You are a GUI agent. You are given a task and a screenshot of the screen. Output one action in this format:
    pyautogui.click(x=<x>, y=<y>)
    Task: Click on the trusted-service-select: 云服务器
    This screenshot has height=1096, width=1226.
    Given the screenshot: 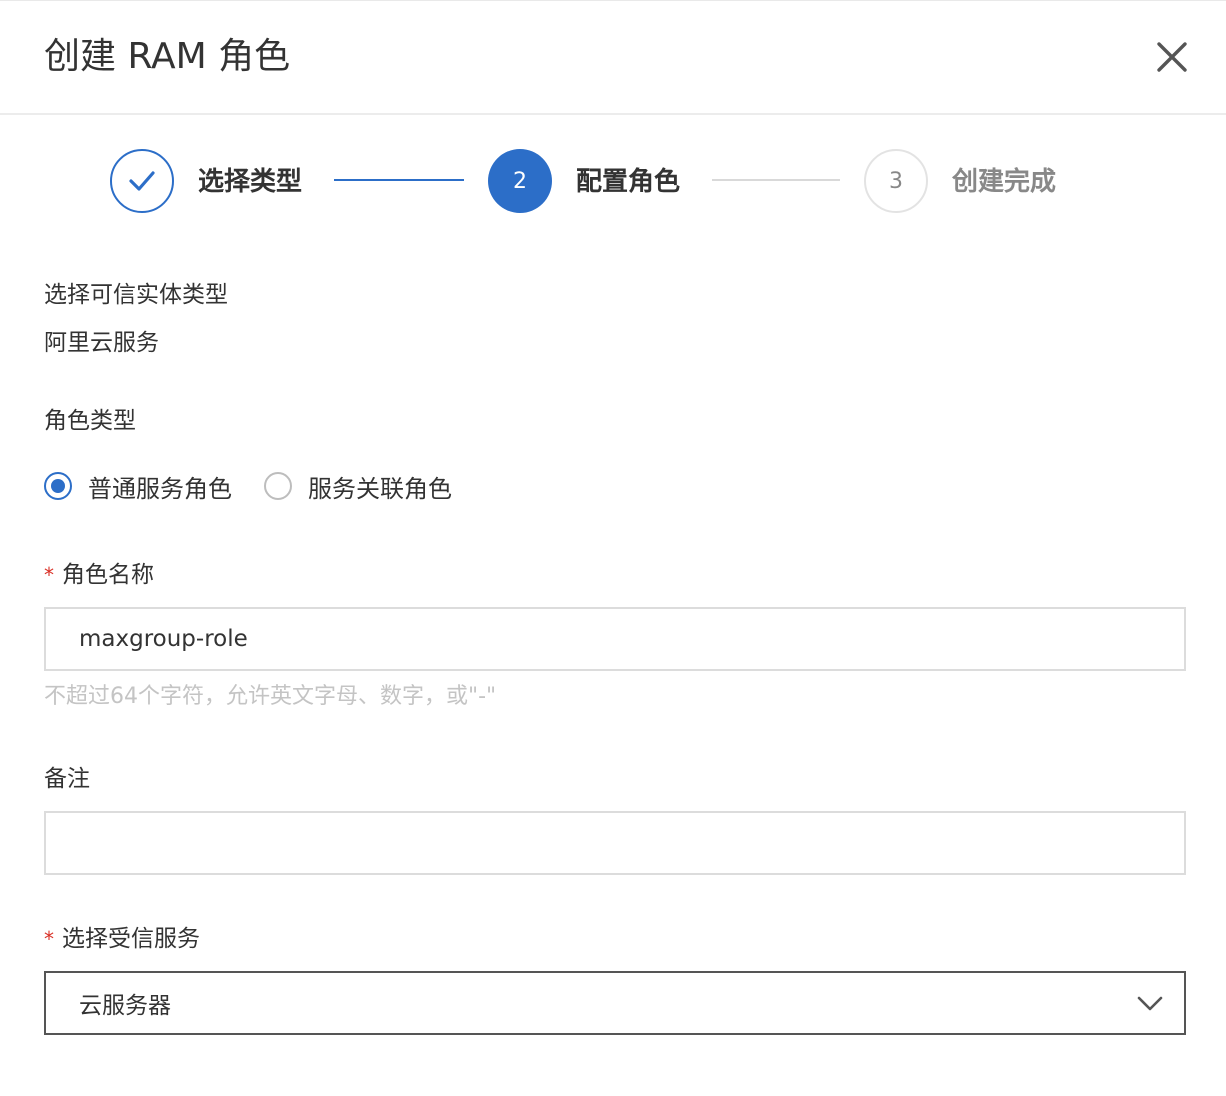 What is the action you would take?
    pyautogui.click(x=615, y=1003)
    